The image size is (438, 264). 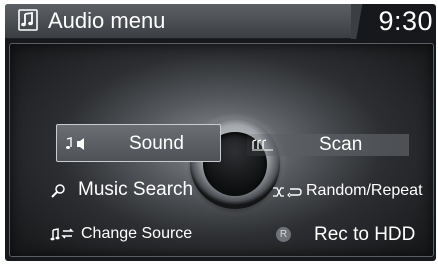 What do you see at coordinates (287, 192) in the screenshot?
I see `shuffle-repeat-icon` at bounding box center [287, 192].